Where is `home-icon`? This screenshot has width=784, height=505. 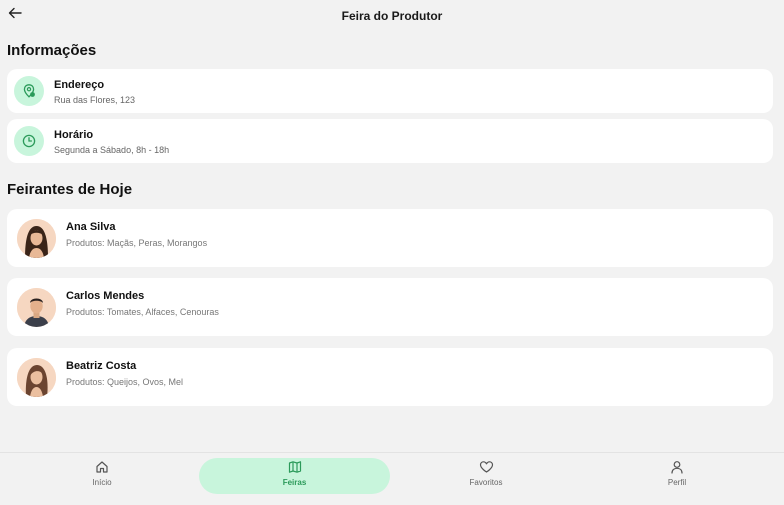
home-icon is located at coordinates (102, 467).